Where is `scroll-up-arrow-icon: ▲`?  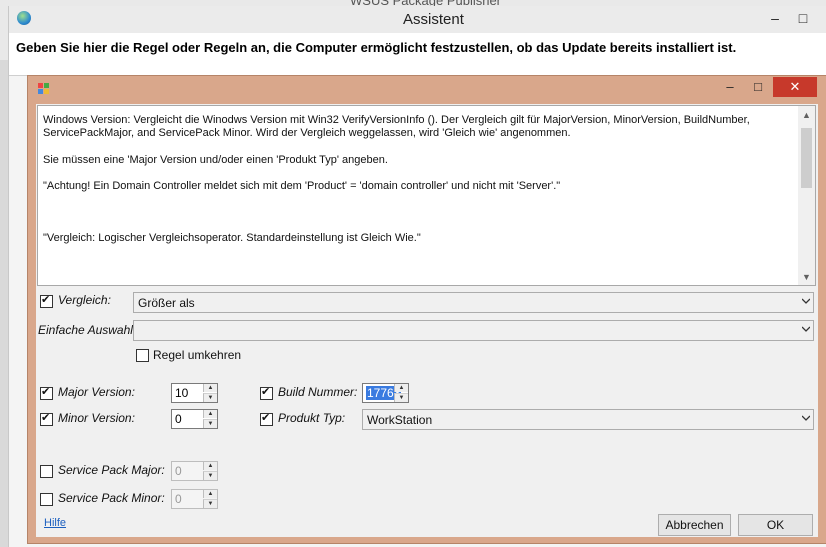 scroll-up-arrow-icon: ▲ is located at coordinates (806, 115).